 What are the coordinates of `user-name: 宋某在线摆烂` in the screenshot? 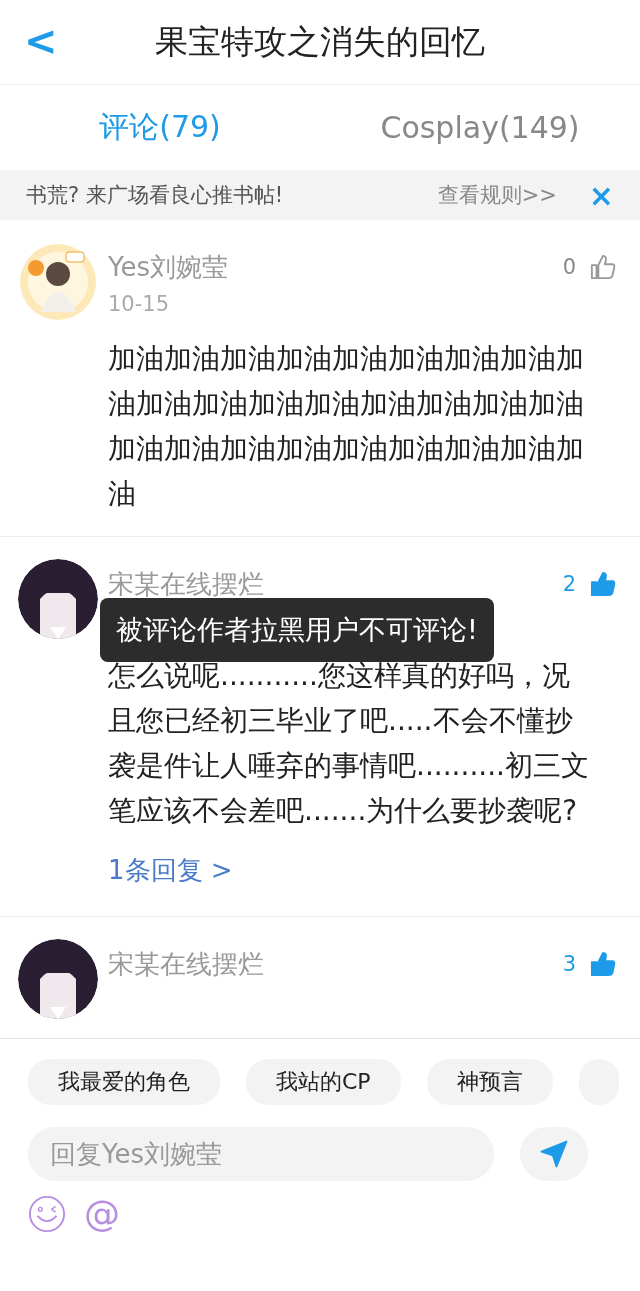 It's located at (335, 964).